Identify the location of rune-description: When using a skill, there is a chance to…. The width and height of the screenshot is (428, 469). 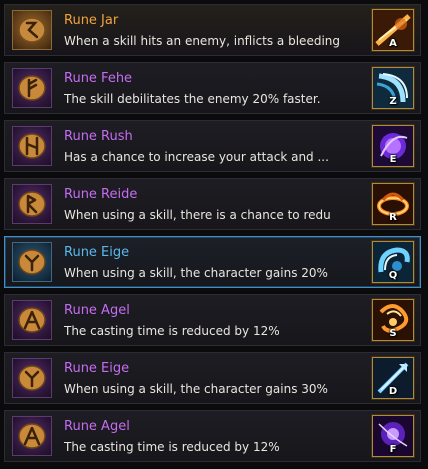
(197, 215).